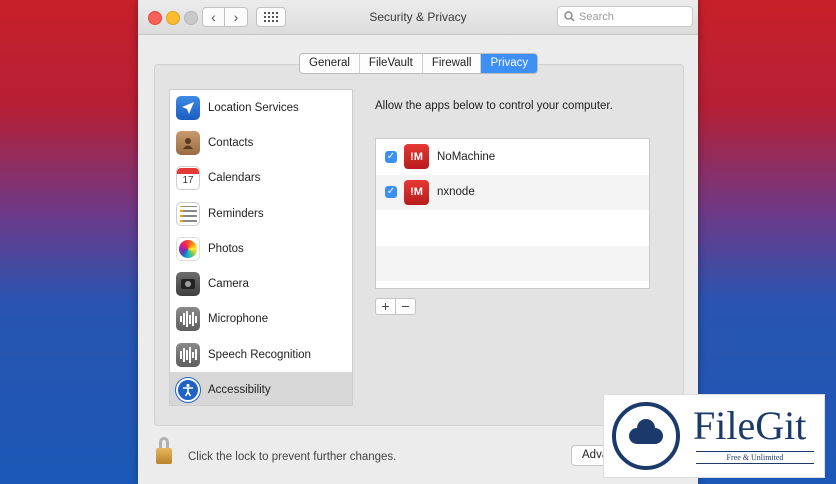  I want to click on sidebar-item-reminders: Reminders, so click(261, 213).